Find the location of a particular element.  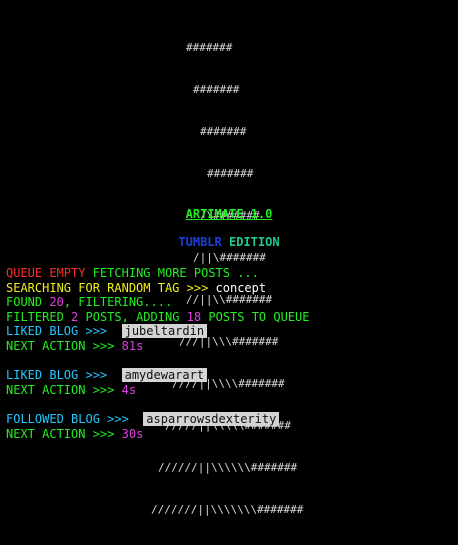

edition-label: TUMBLR EDITION is located at coordinates (229, 242).